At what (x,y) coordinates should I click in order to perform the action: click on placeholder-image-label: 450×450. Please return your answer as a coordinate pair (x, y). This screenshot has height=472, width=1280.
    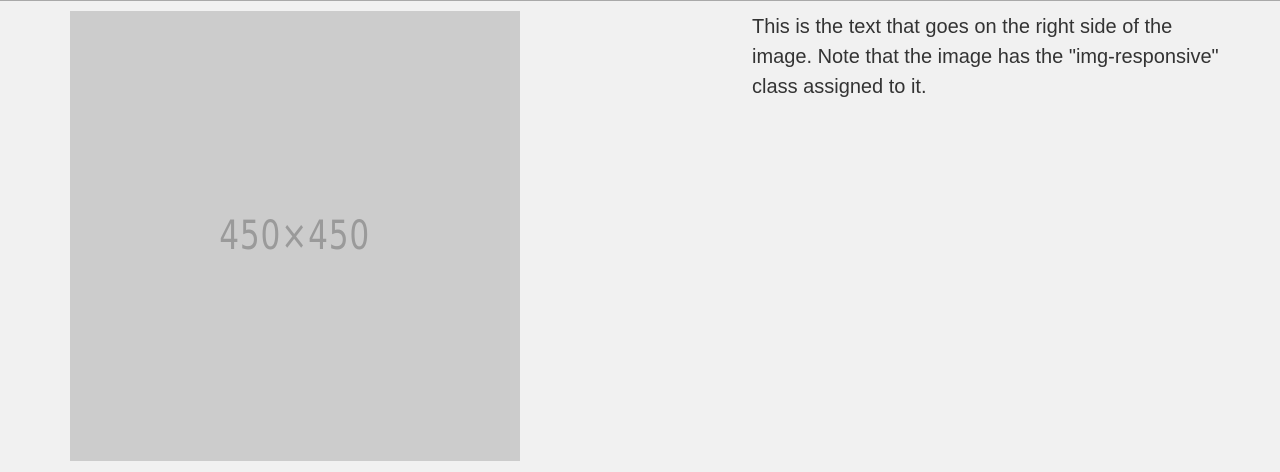
    Looking at the image, I should click on (295, 236).